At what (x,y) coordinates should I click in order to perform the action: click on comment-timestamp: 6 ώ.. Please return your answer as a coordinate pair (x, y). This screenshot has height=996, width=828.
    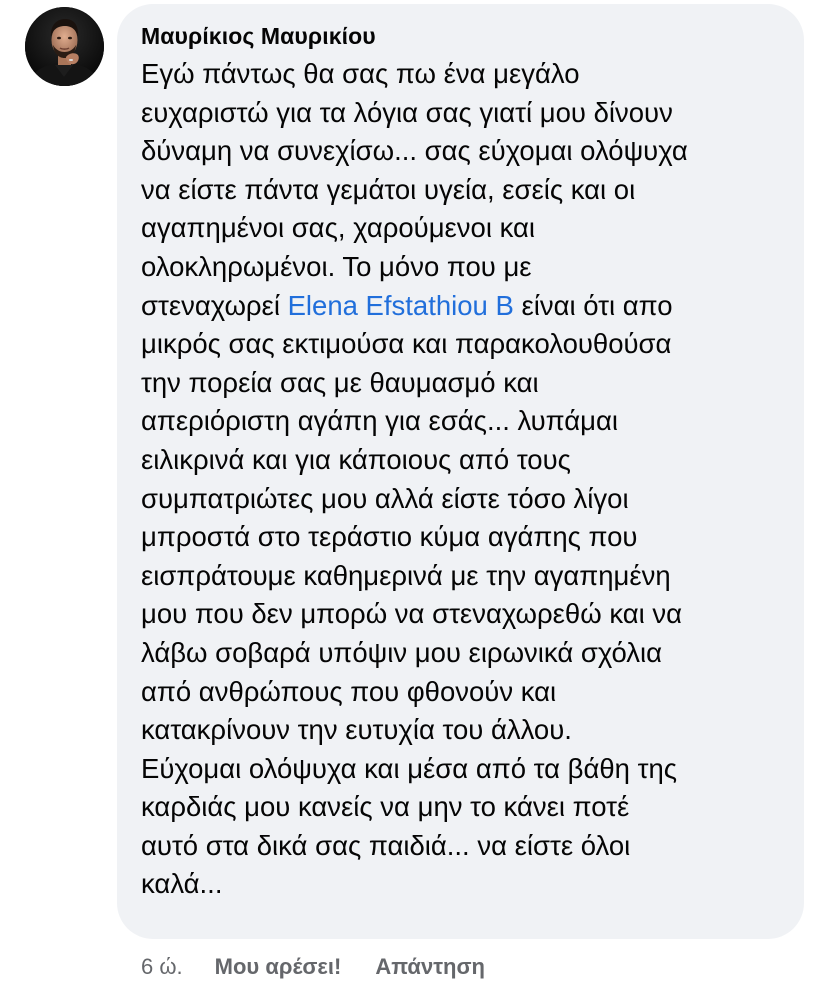
    Looking at the image, I should click on (162, 967).